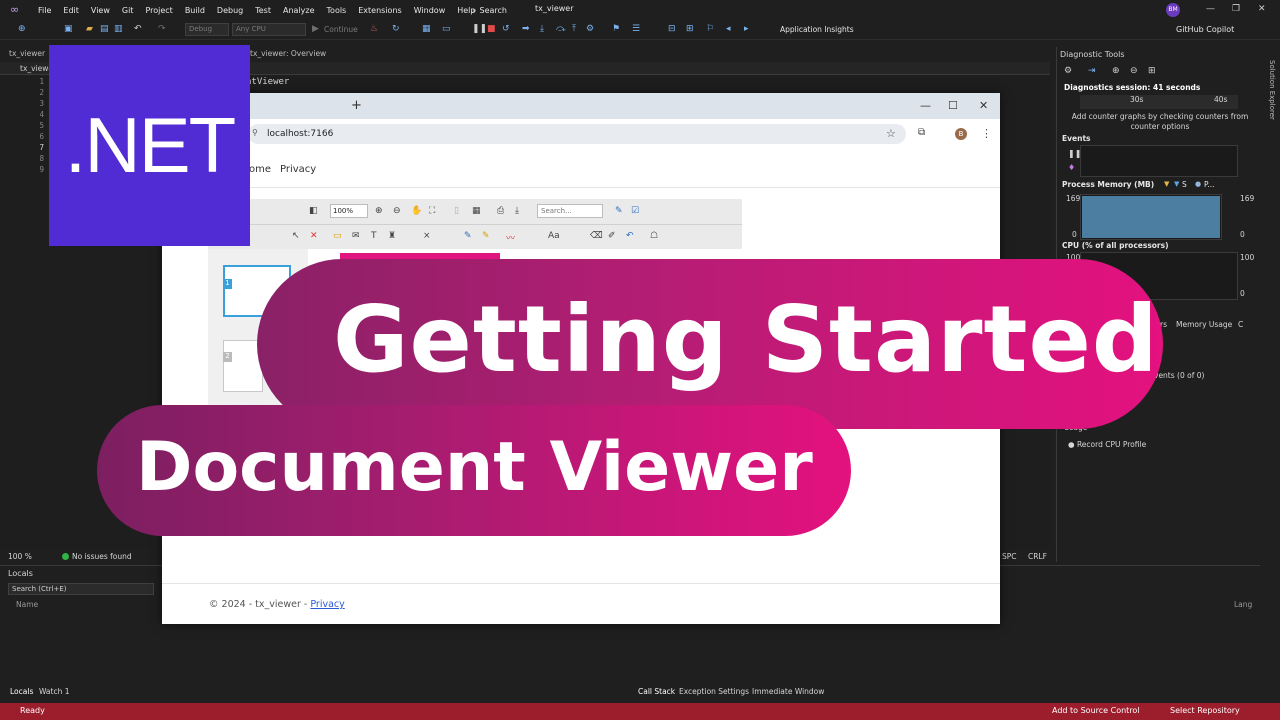 The height and width of the screenshot is (720, 1280). I want to click on github-copilot-button: GitHub Copilot, so click(1205, 29).